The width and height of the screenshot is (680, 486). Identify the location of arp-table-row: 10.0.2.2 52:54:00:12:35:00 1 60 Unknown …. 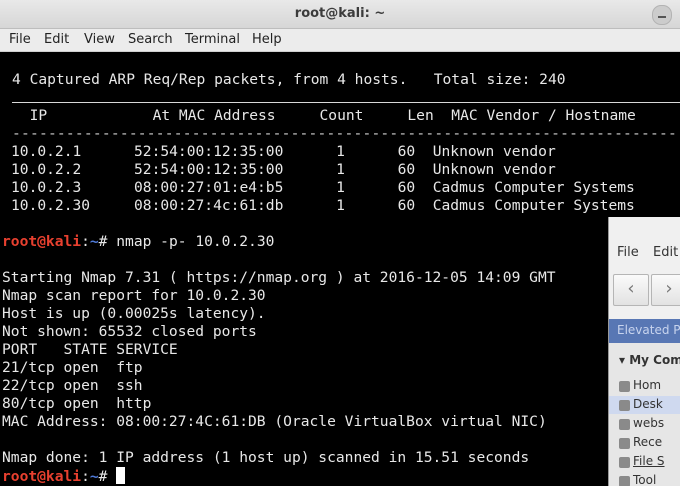
(283, 169).